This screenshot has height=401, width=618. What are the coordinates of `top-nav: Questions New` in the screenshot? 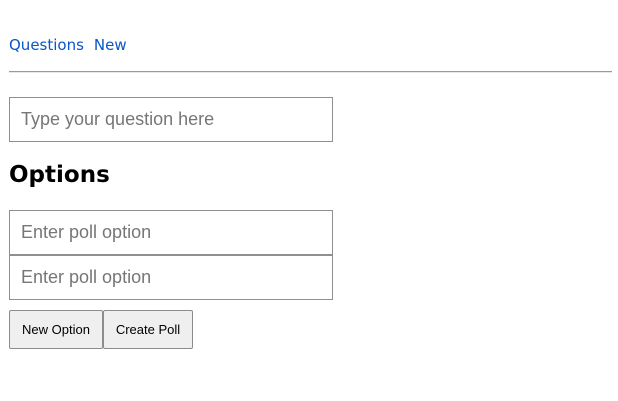 It's located at (68, 45).